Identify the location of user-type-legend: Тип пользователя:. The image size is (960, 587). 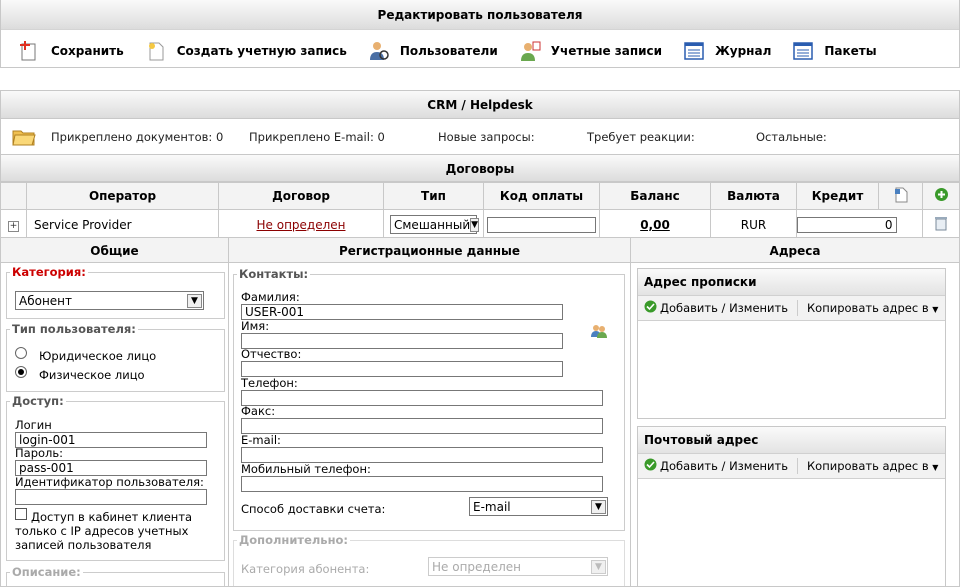
(74, 329).